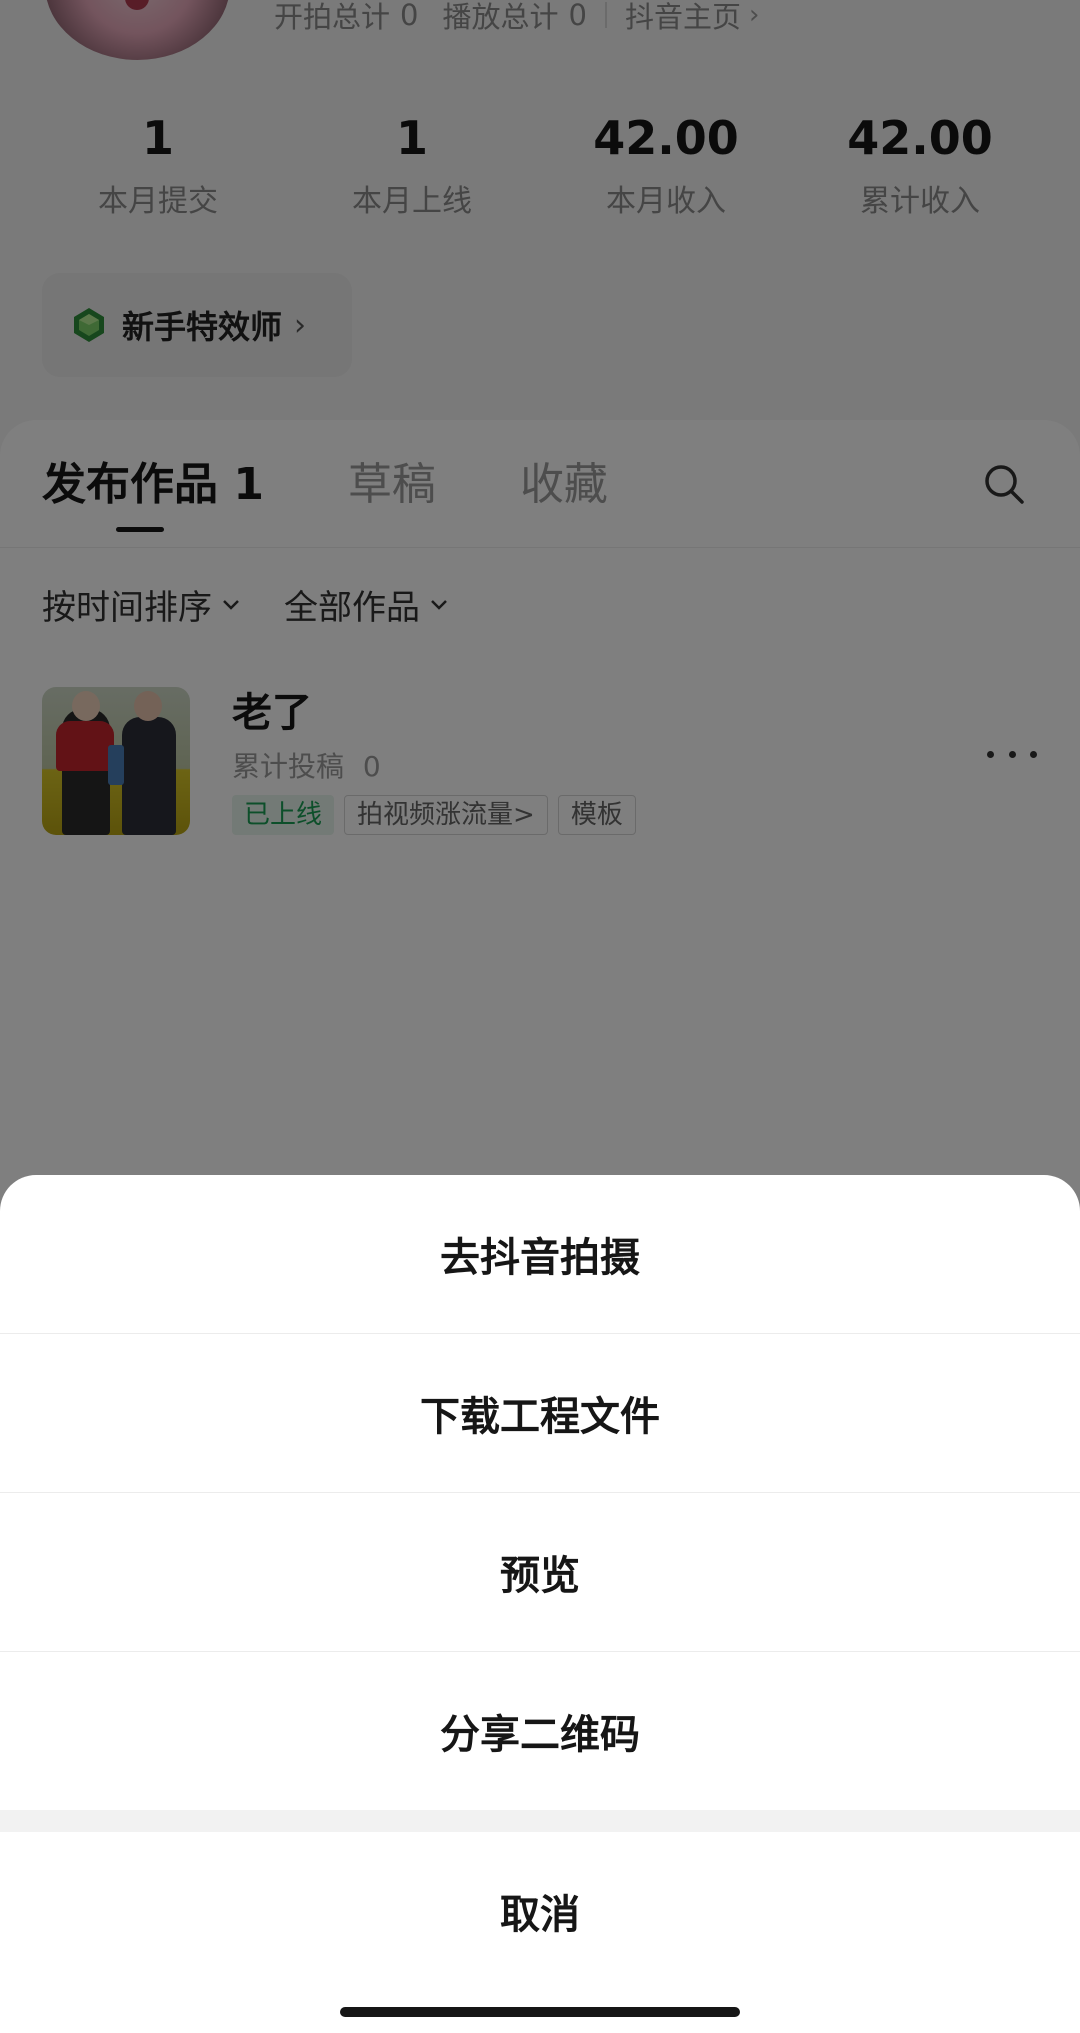 The width and height of the screenshot is (1080, 2033). Describe the element at coordinates (540, 1731) in the screenshot. I see `action-share-qr: 分享二维码` at that location.